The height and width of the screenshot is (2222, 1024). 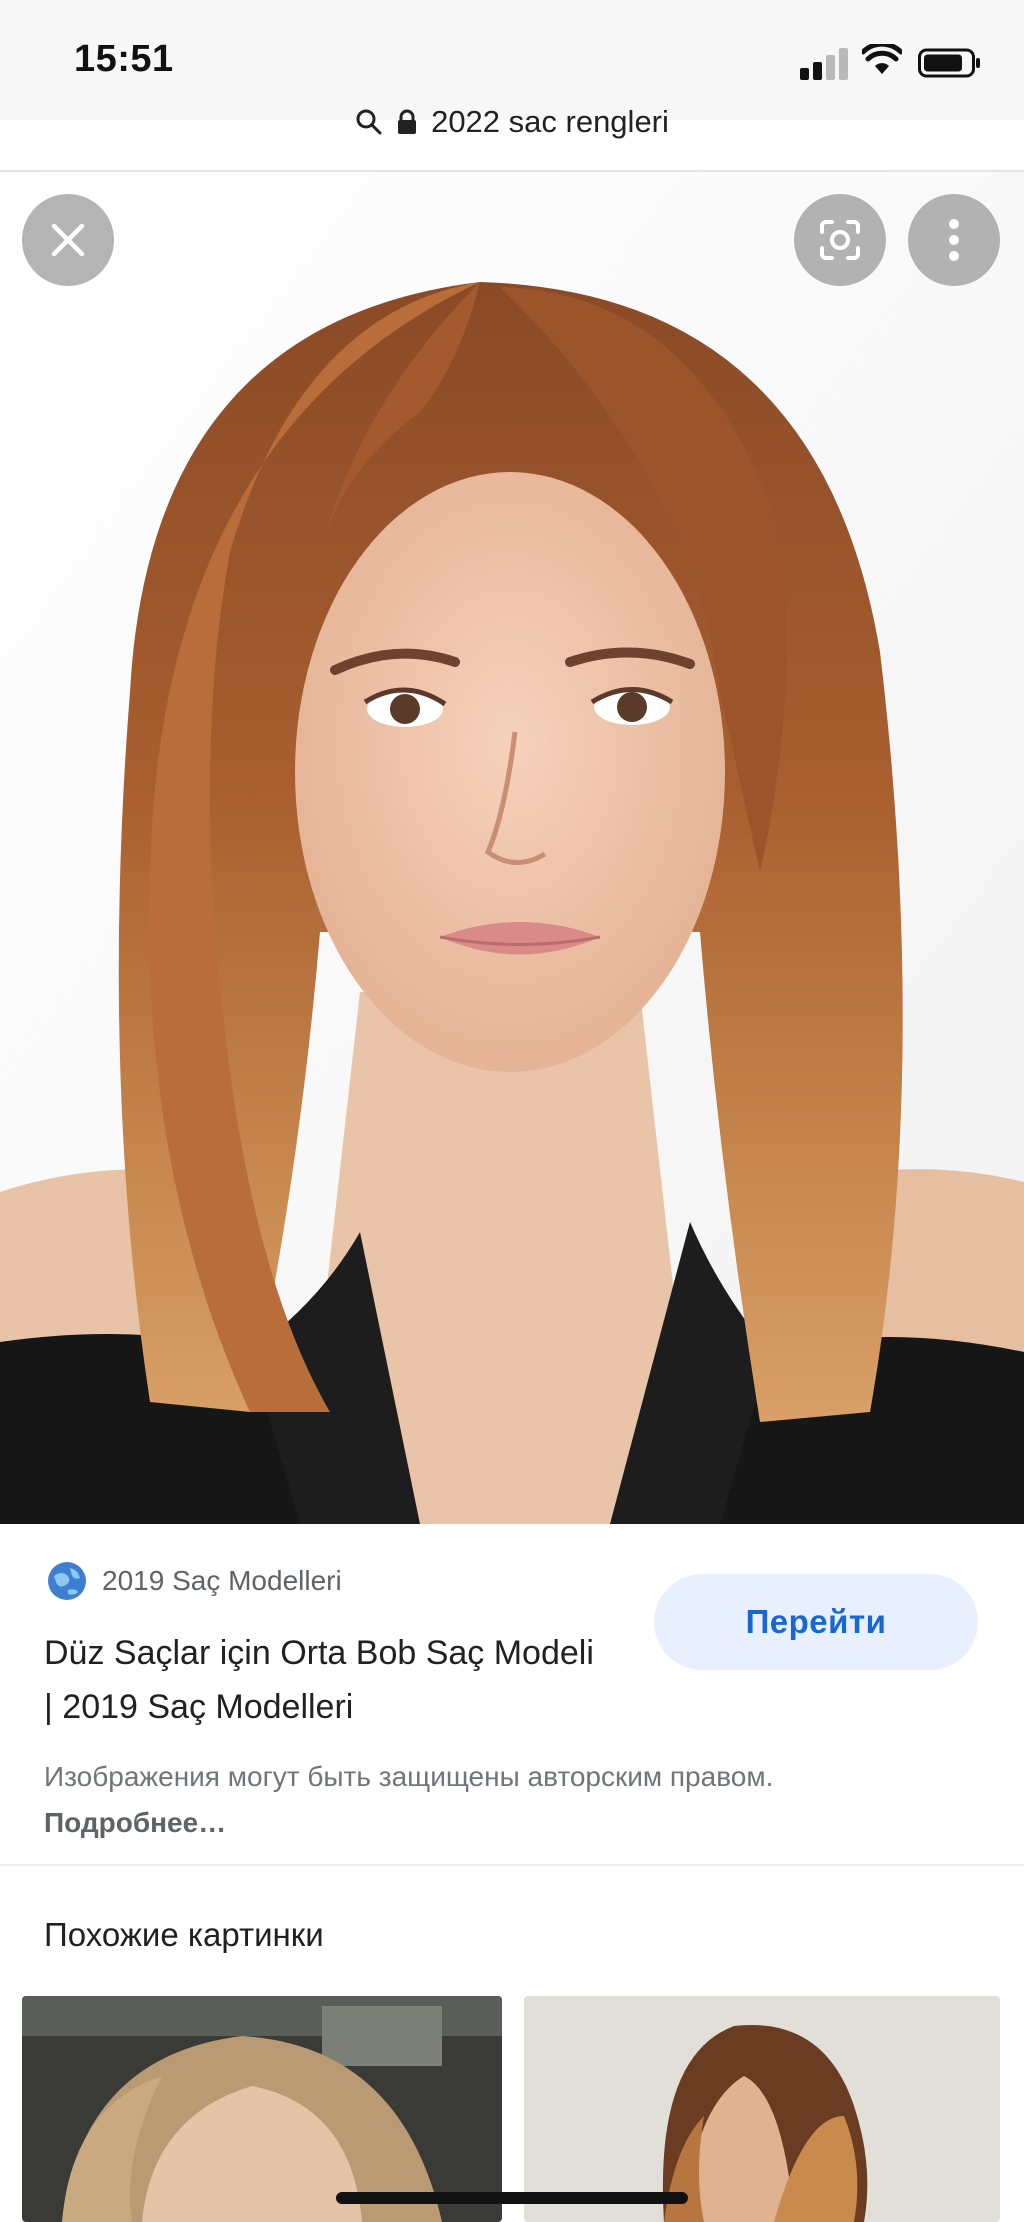 I want to click on search-icon, so click(x=369, y=122).